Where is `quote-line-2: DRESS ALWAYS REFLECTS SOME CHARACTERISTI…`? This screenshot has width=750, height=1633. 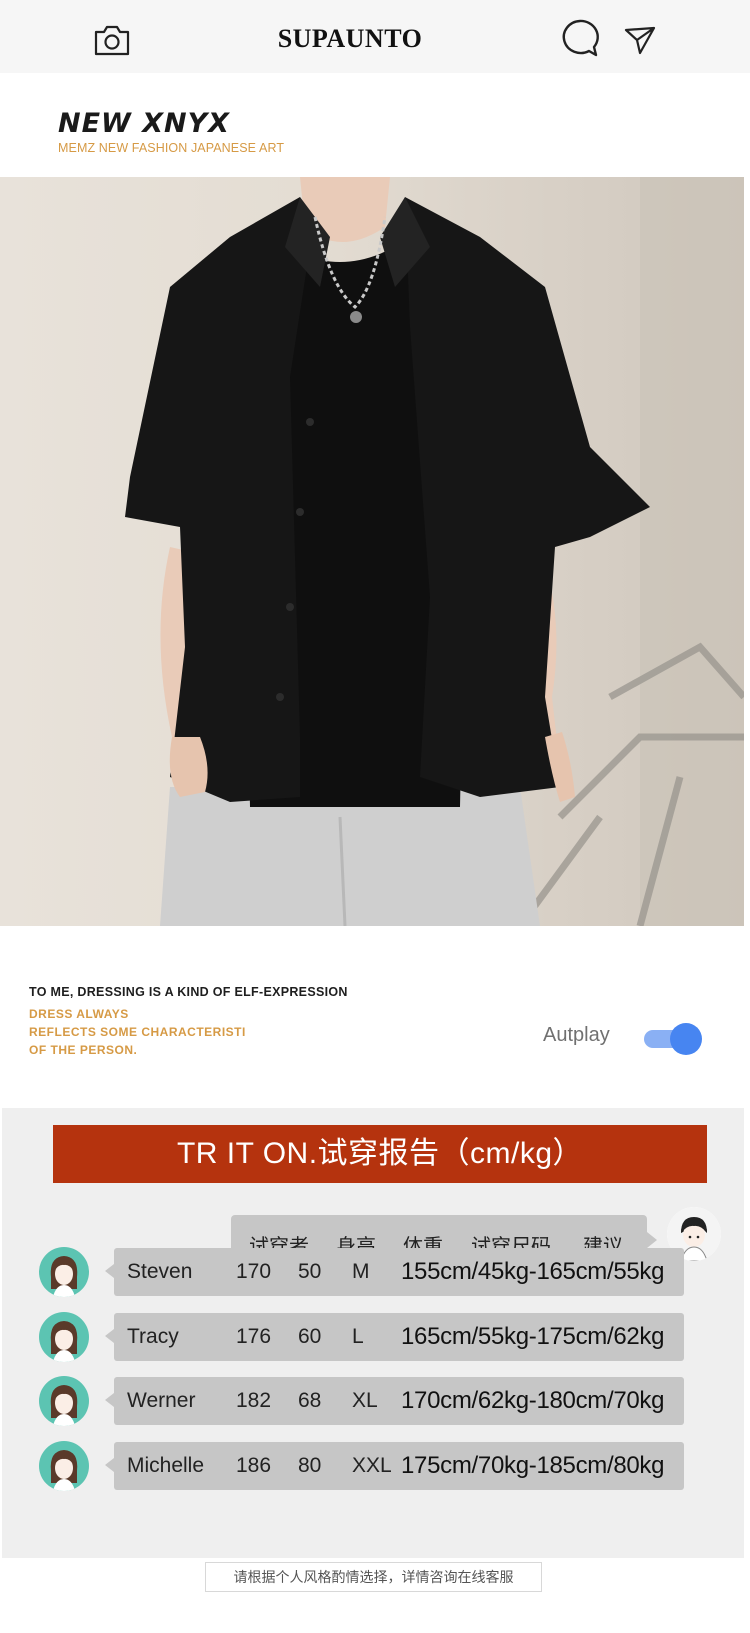
quote-line-2: DRESS ALWAYS REFLECTS SOME CHARACTERISTI… is located at coordinates (188, 1032).